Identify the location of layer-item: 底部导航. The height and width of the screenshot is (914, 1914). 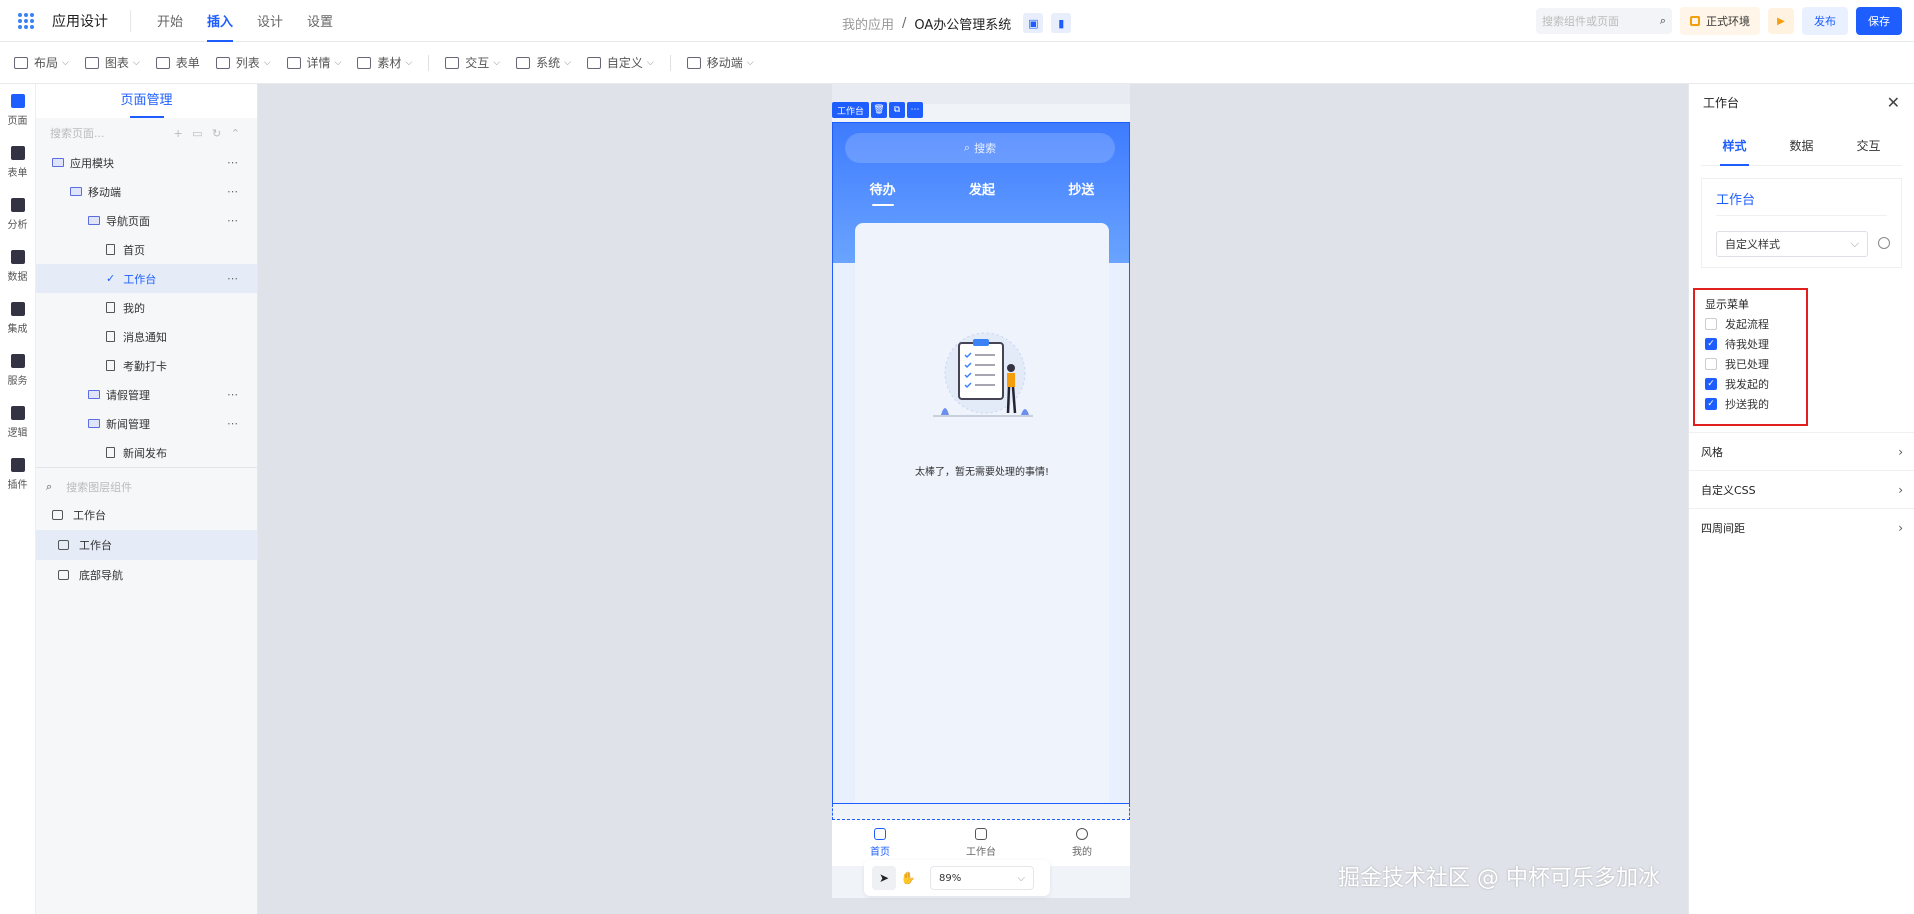
(146, 575).